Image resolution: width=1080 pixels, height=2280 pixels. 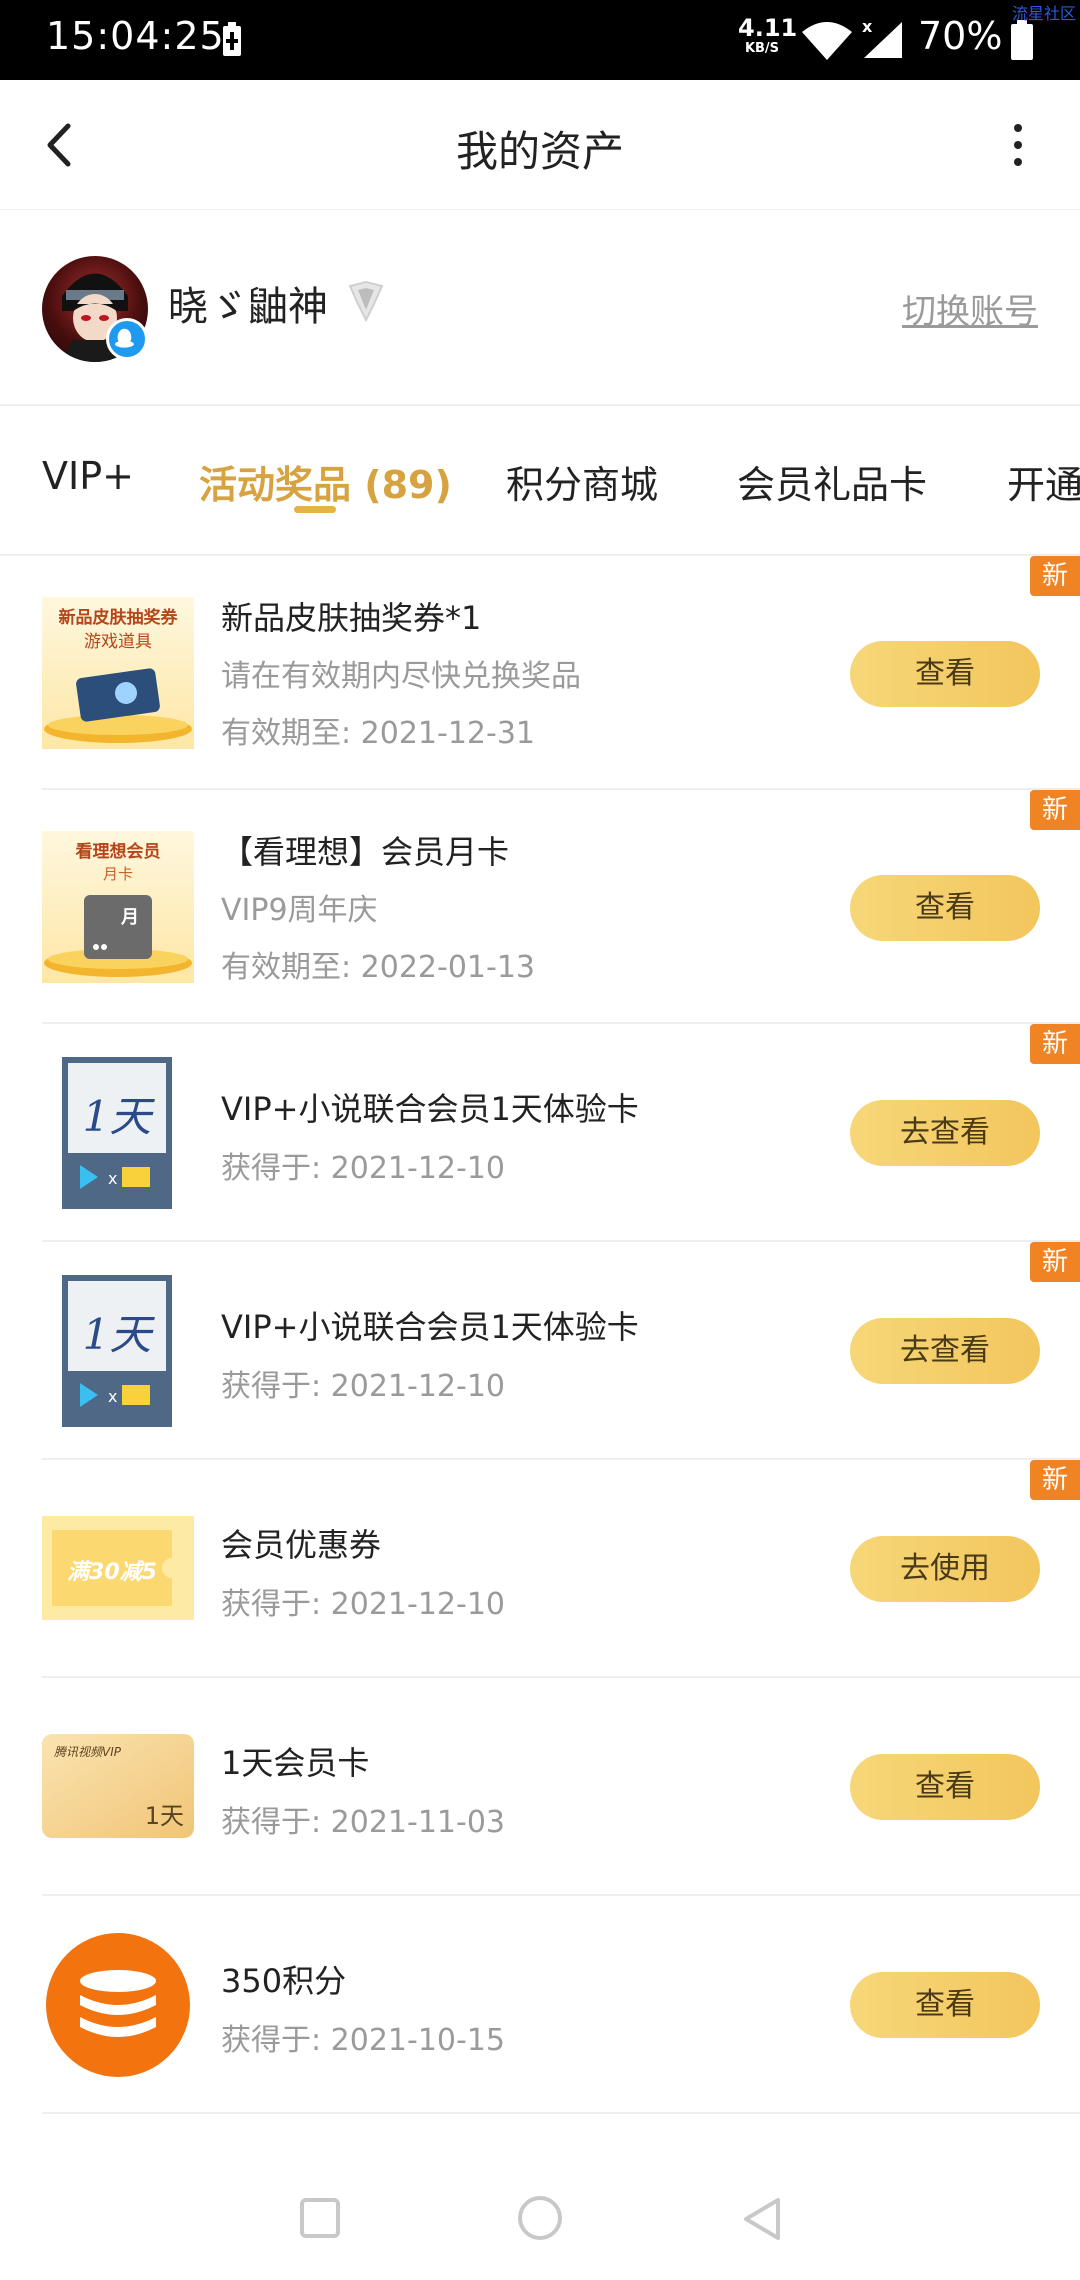 I want to click on item-description: 请在有效期内尽快兑换奖品, so click(x=401, y=676).